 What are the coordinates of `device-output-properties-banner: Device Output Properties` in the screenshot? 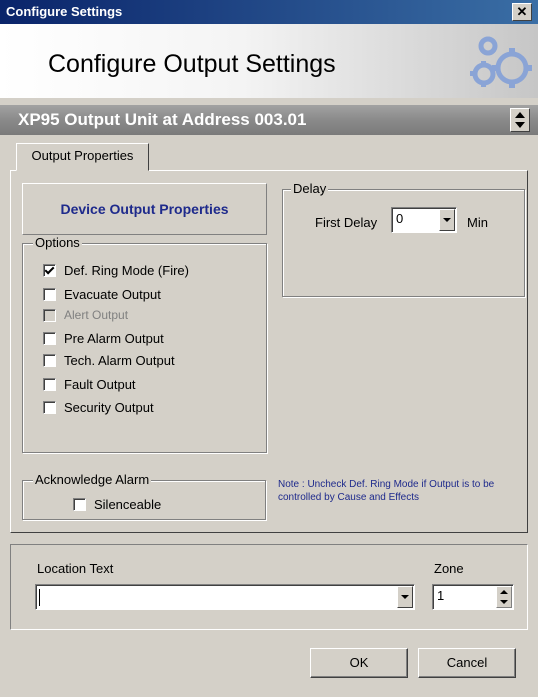 It's located at (144, 209).